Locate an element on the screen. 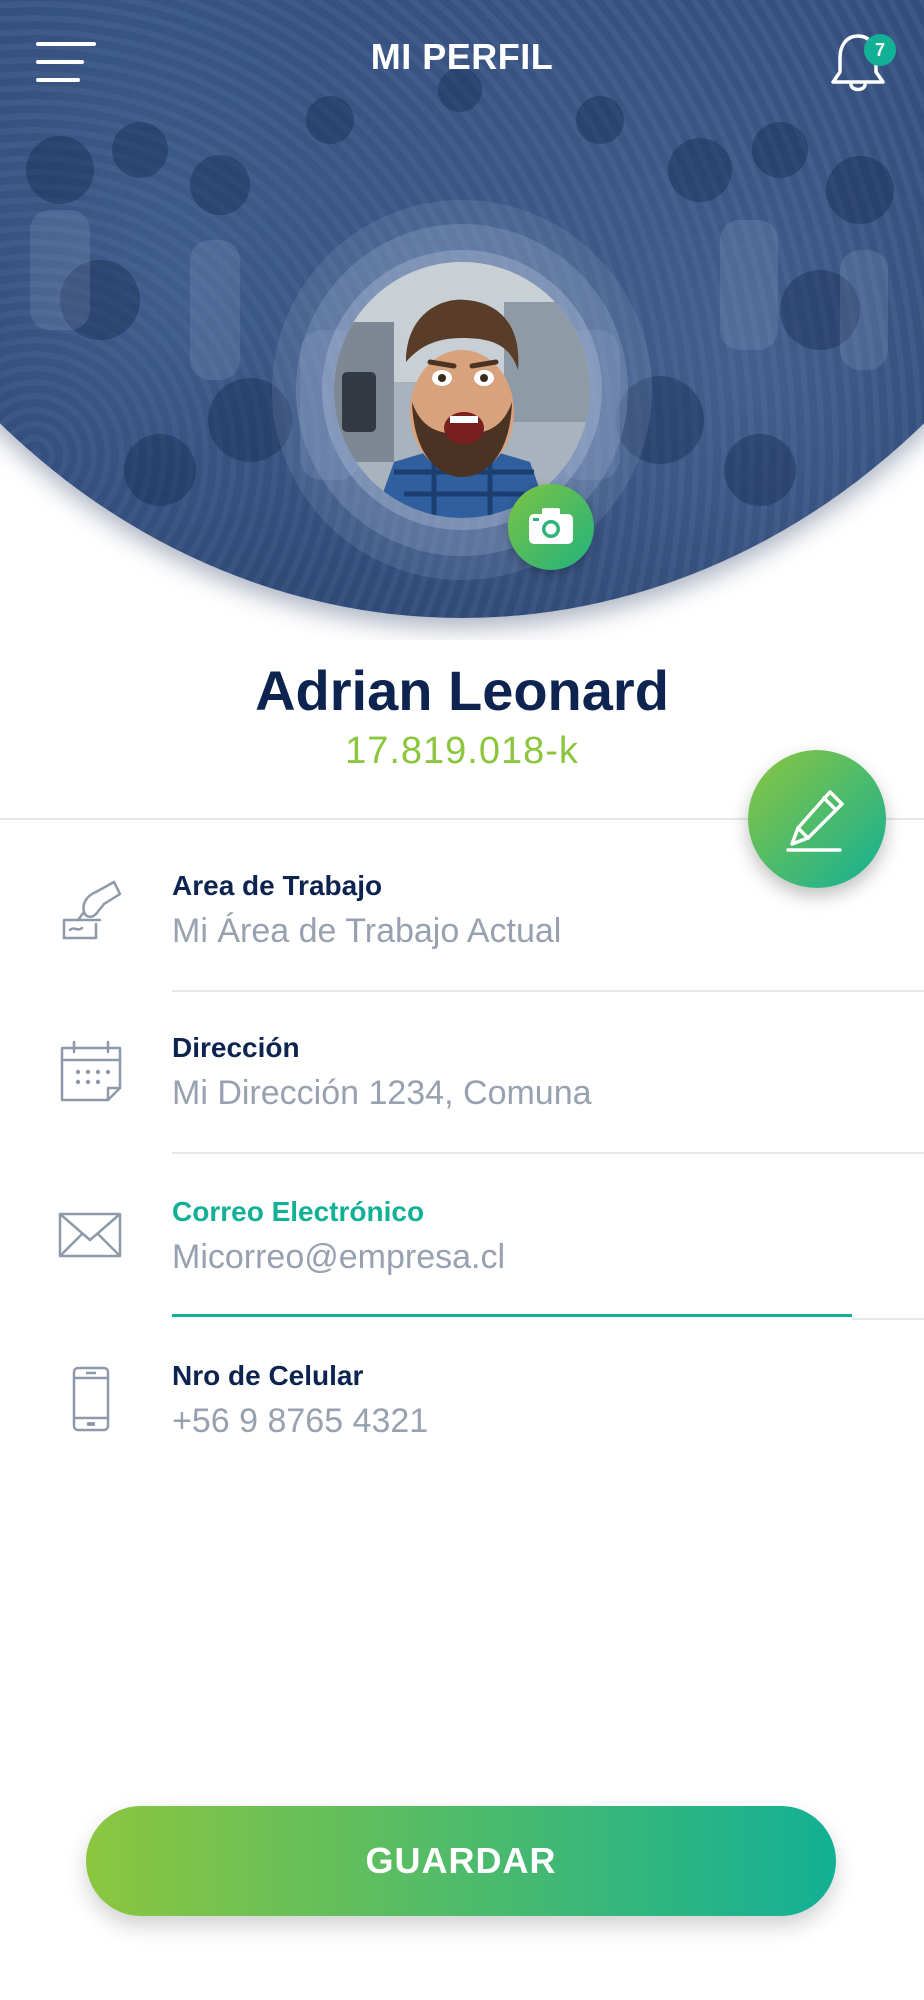  field-area-trabajo: Area de Trabajo is located at coordinates (462, 911).